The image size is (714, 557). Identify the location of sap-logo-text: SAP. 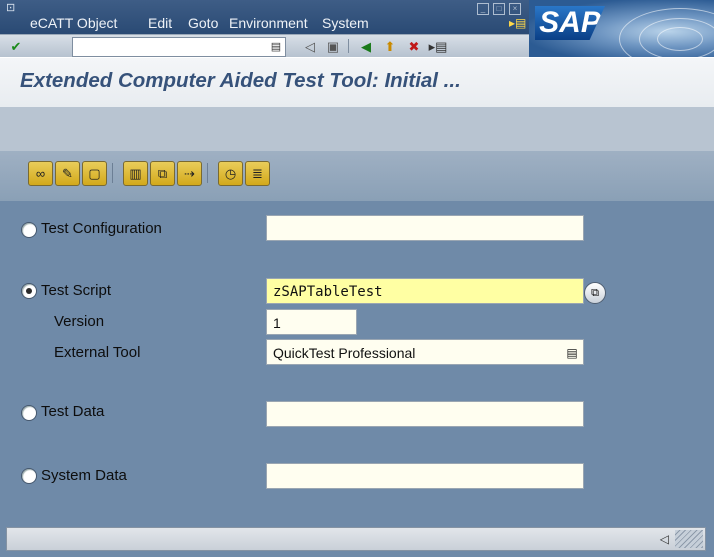
(570, 23).